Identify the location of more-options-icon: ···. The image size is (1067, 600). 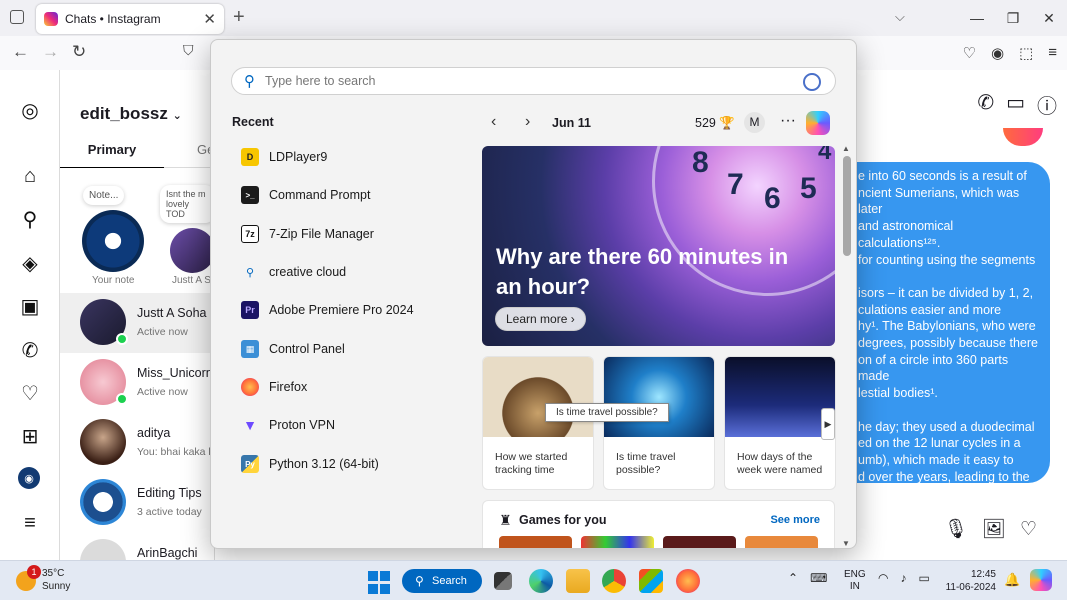
(788, 121).